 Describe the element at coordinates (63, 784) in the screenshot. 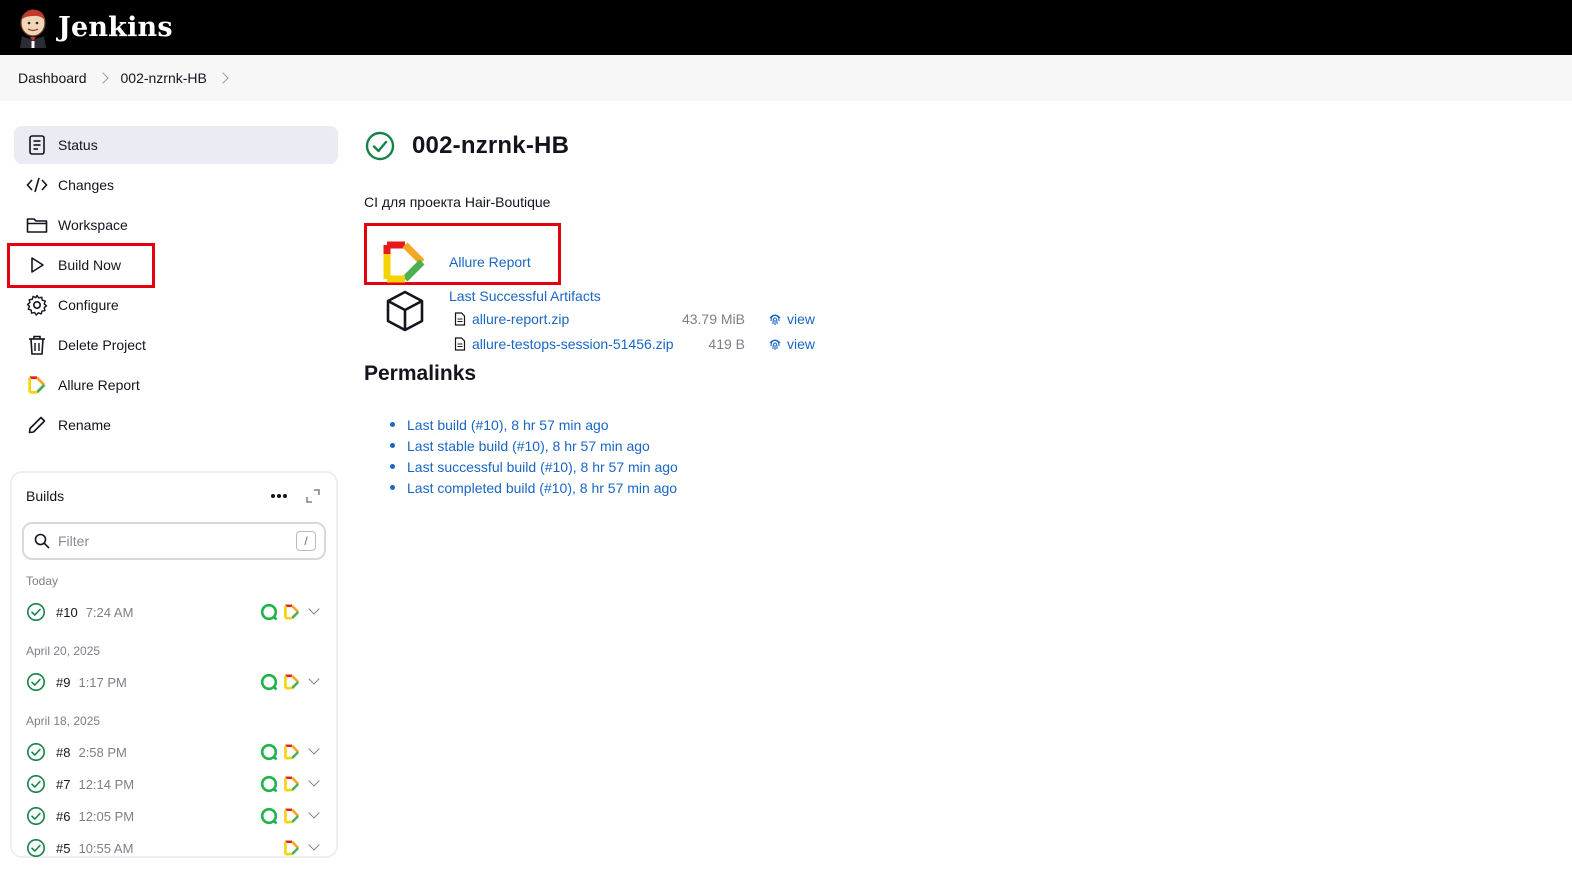

I see `build-number: #7` at that location.